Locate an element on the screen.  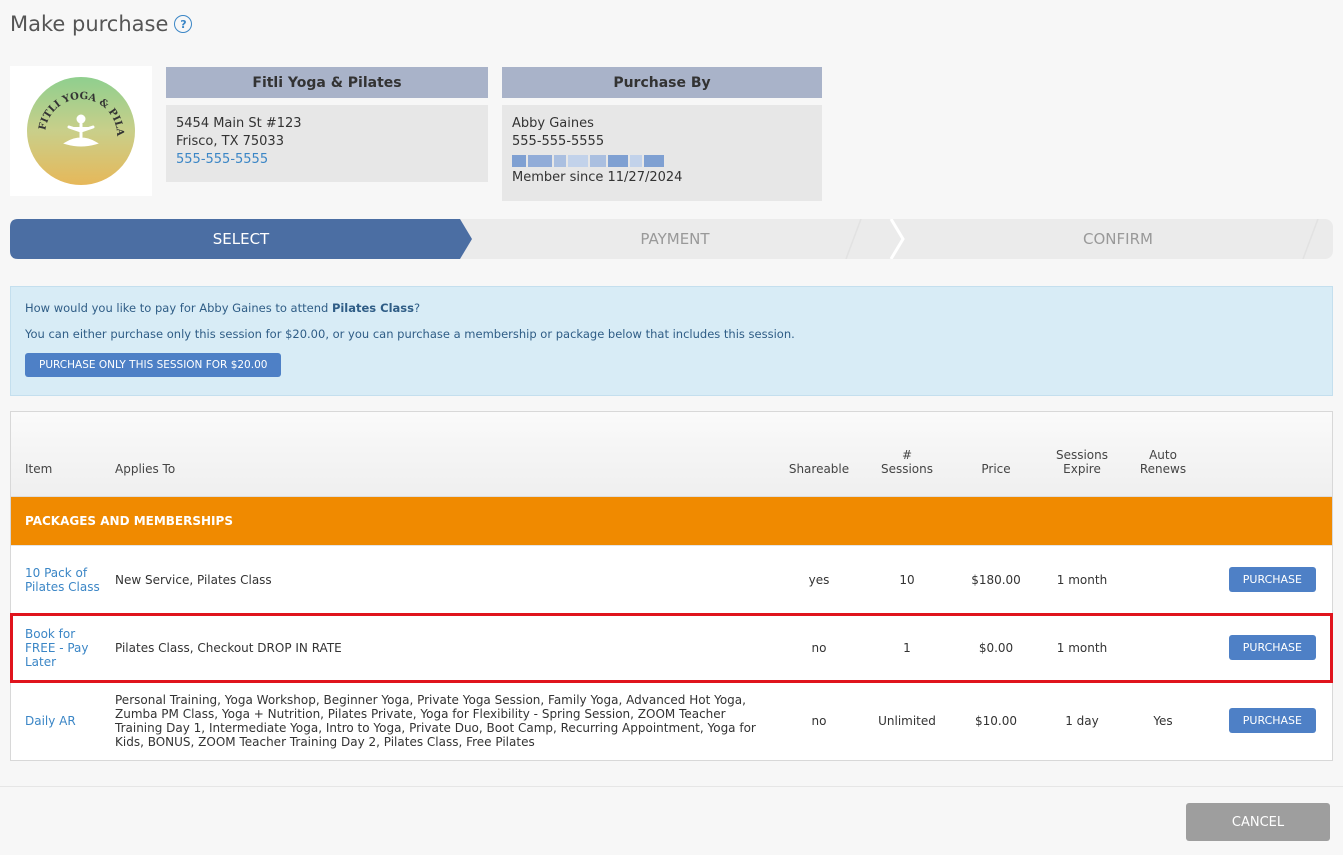
studio-address-line1: 5454 Main St #123 is located at coordinates (239, 123).